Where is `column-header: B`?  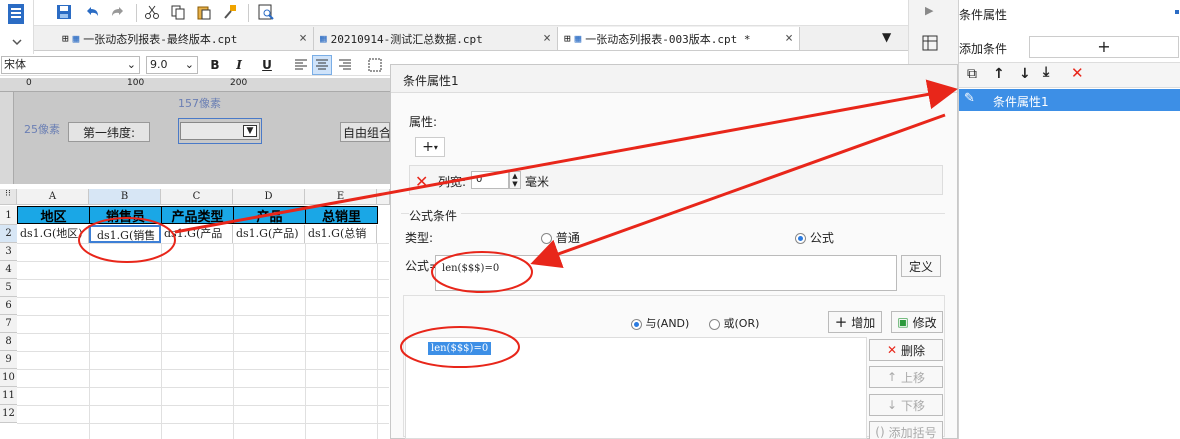
column-header: B is located at coordinates (125, 197).